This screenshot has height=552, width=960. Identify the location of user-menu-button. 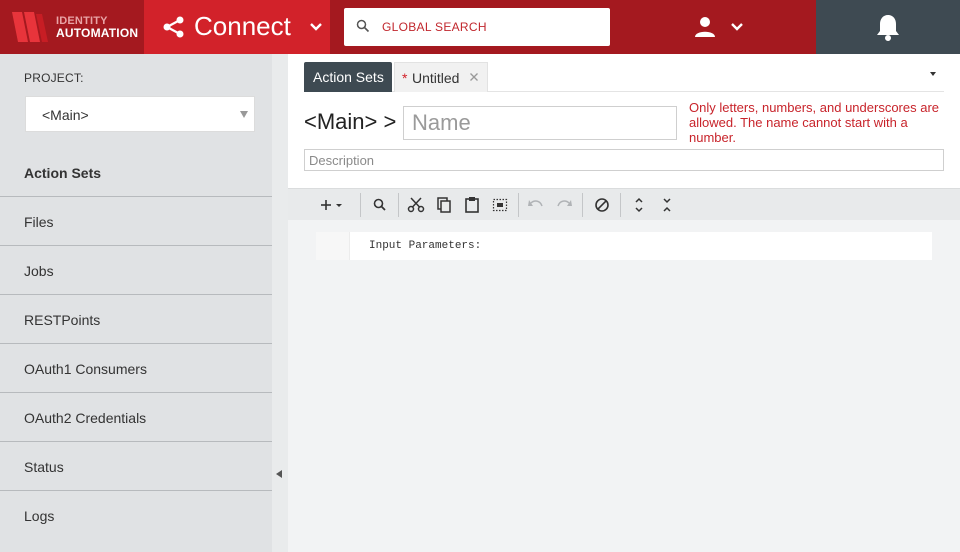
(720, 27).